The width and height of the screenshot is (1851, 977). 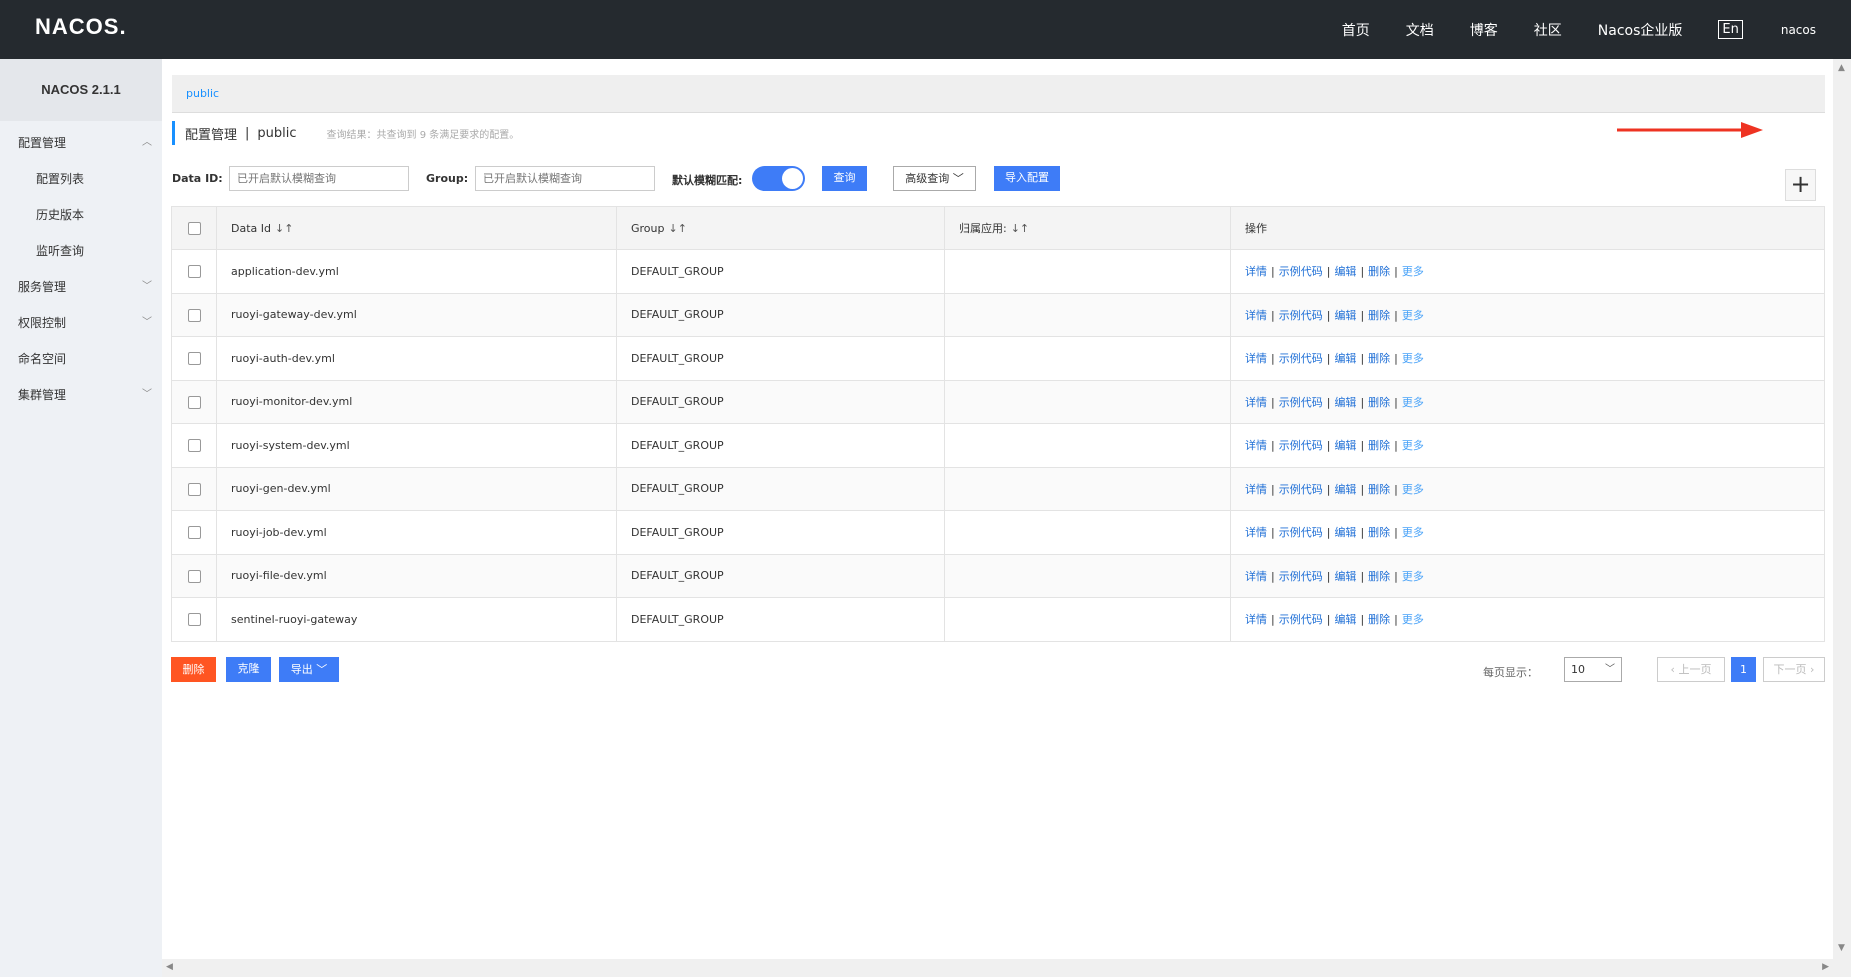 I want to click on horizontal-scrollbar: ◀ ▶, so click(x=997, y=968).